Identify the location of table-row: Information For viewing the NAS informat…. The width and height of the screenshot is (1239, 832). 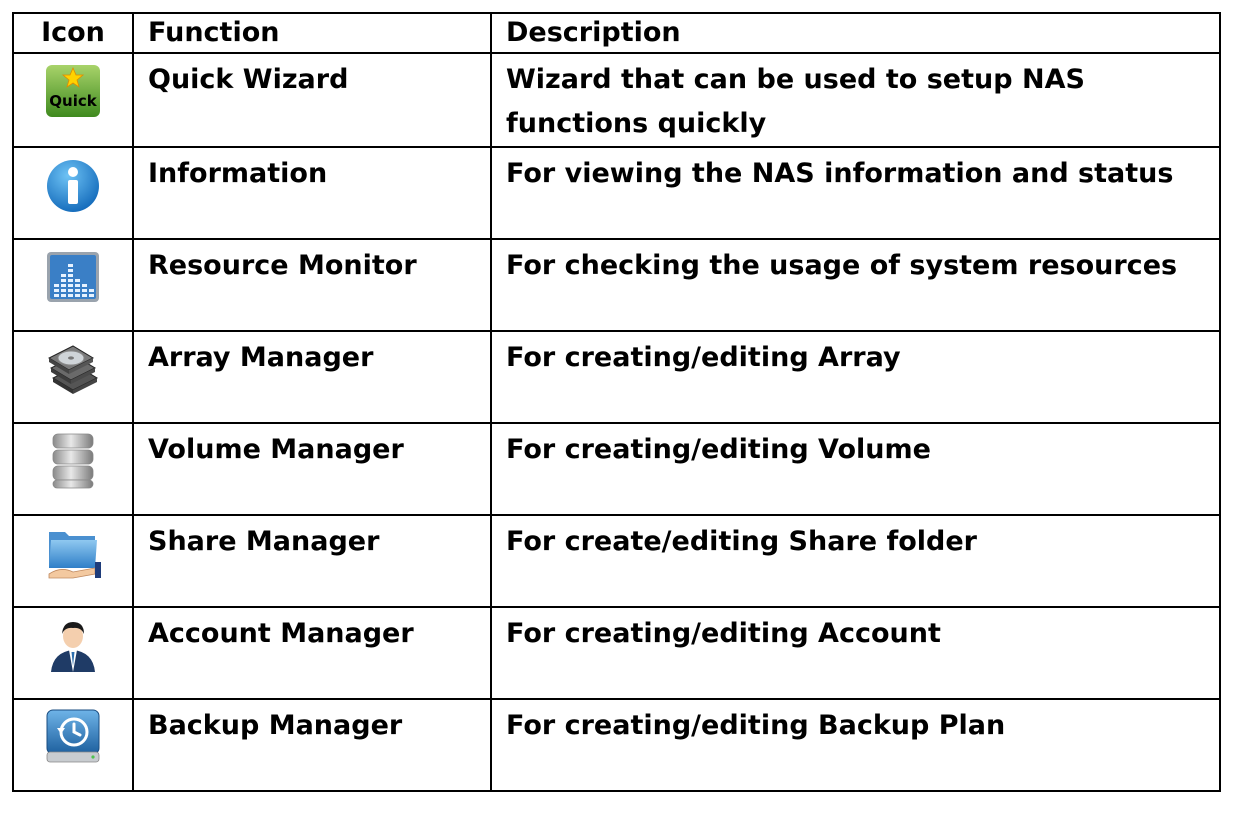
(616, 193).